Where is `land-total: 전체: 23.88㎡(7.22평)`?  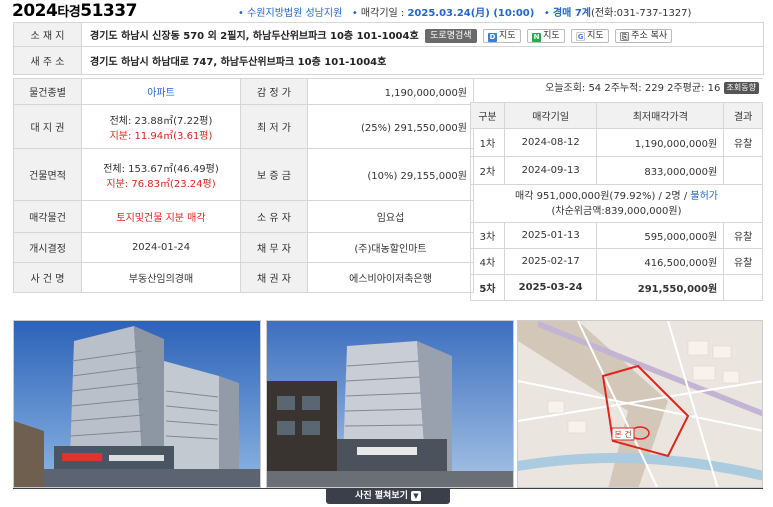
land-total: 전체: 23.88㎡(7.22평) is located at coordinates (161, 121).